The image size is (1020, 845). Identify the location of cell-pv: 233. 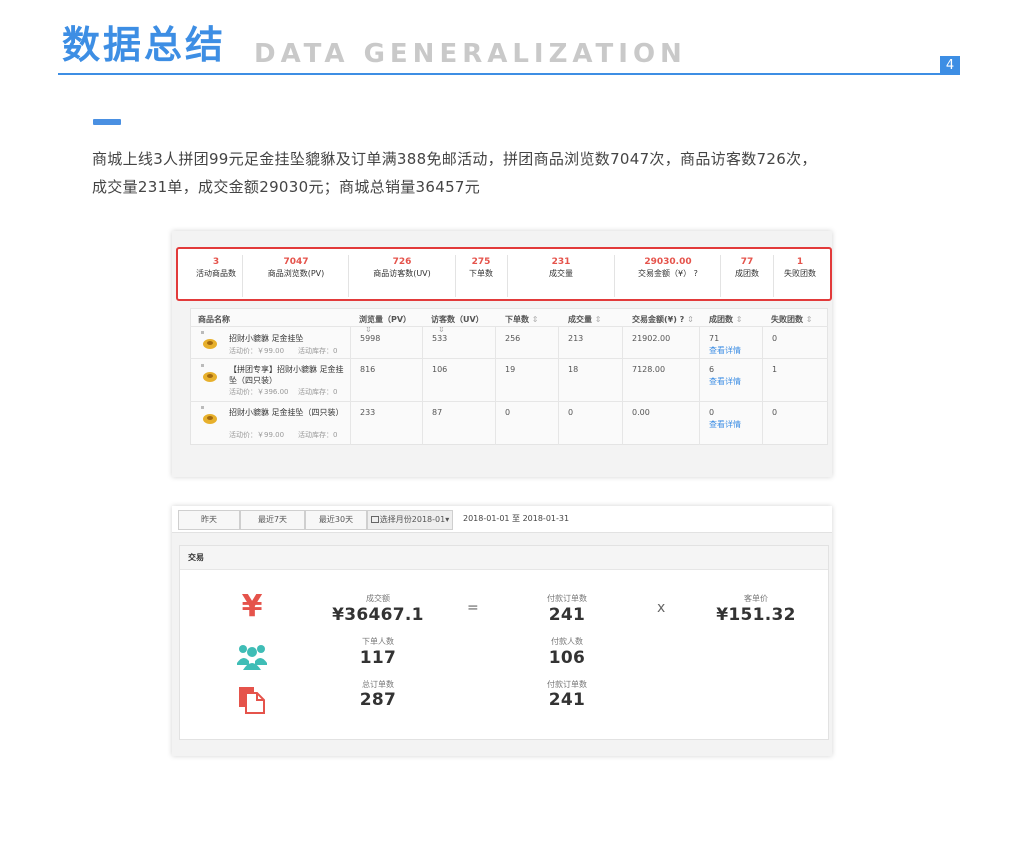
(368, 412).